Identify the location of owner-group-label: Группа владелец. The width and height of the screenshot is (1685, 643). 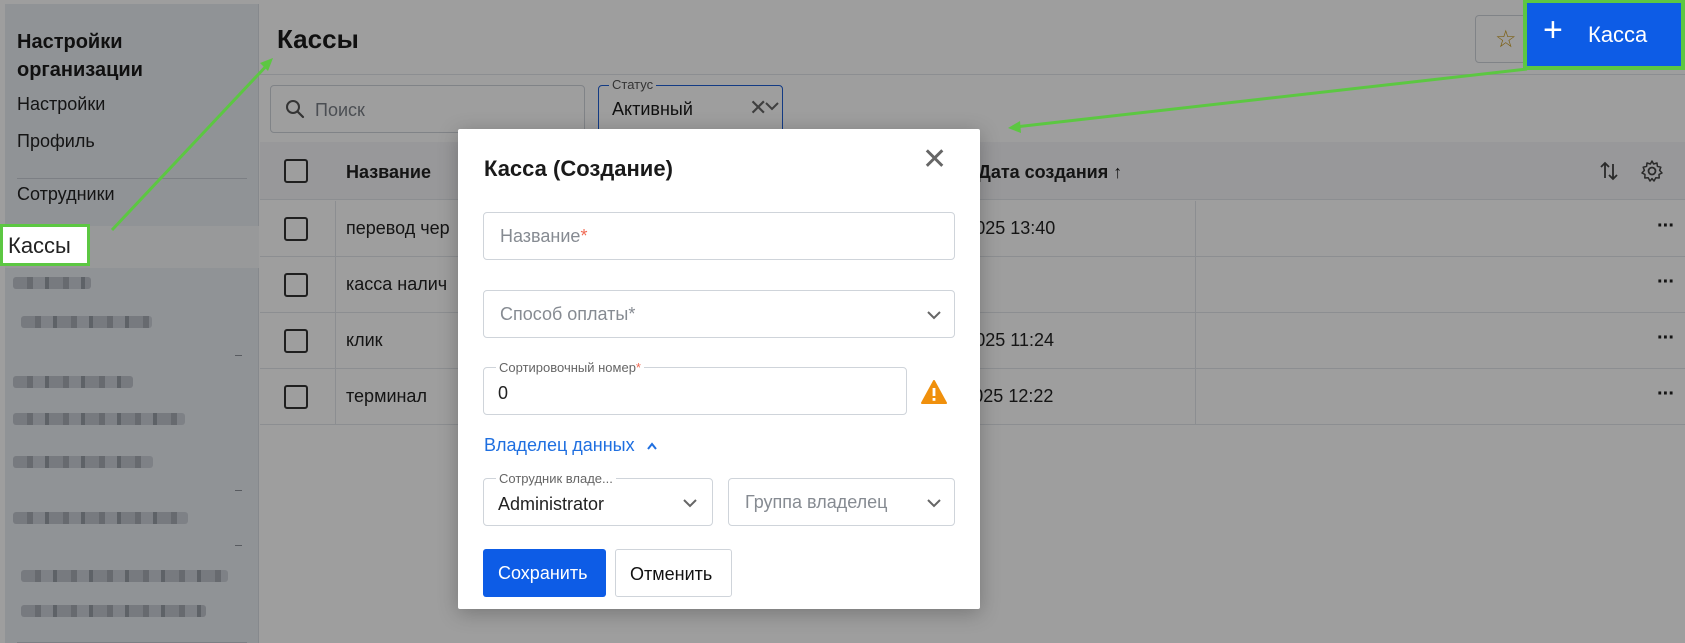
(816, 502).